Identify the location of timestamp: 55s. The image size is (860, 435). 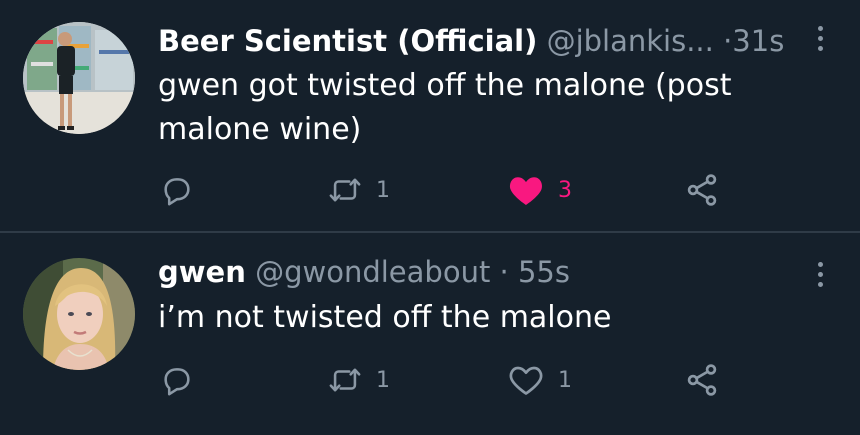
(544, 272).